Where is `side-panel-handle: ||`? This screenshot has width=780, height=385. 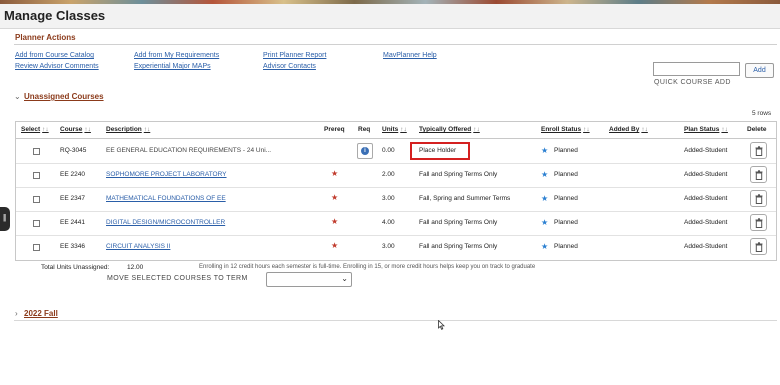
side-panel-handle: || is located at coordinates (5, 219).